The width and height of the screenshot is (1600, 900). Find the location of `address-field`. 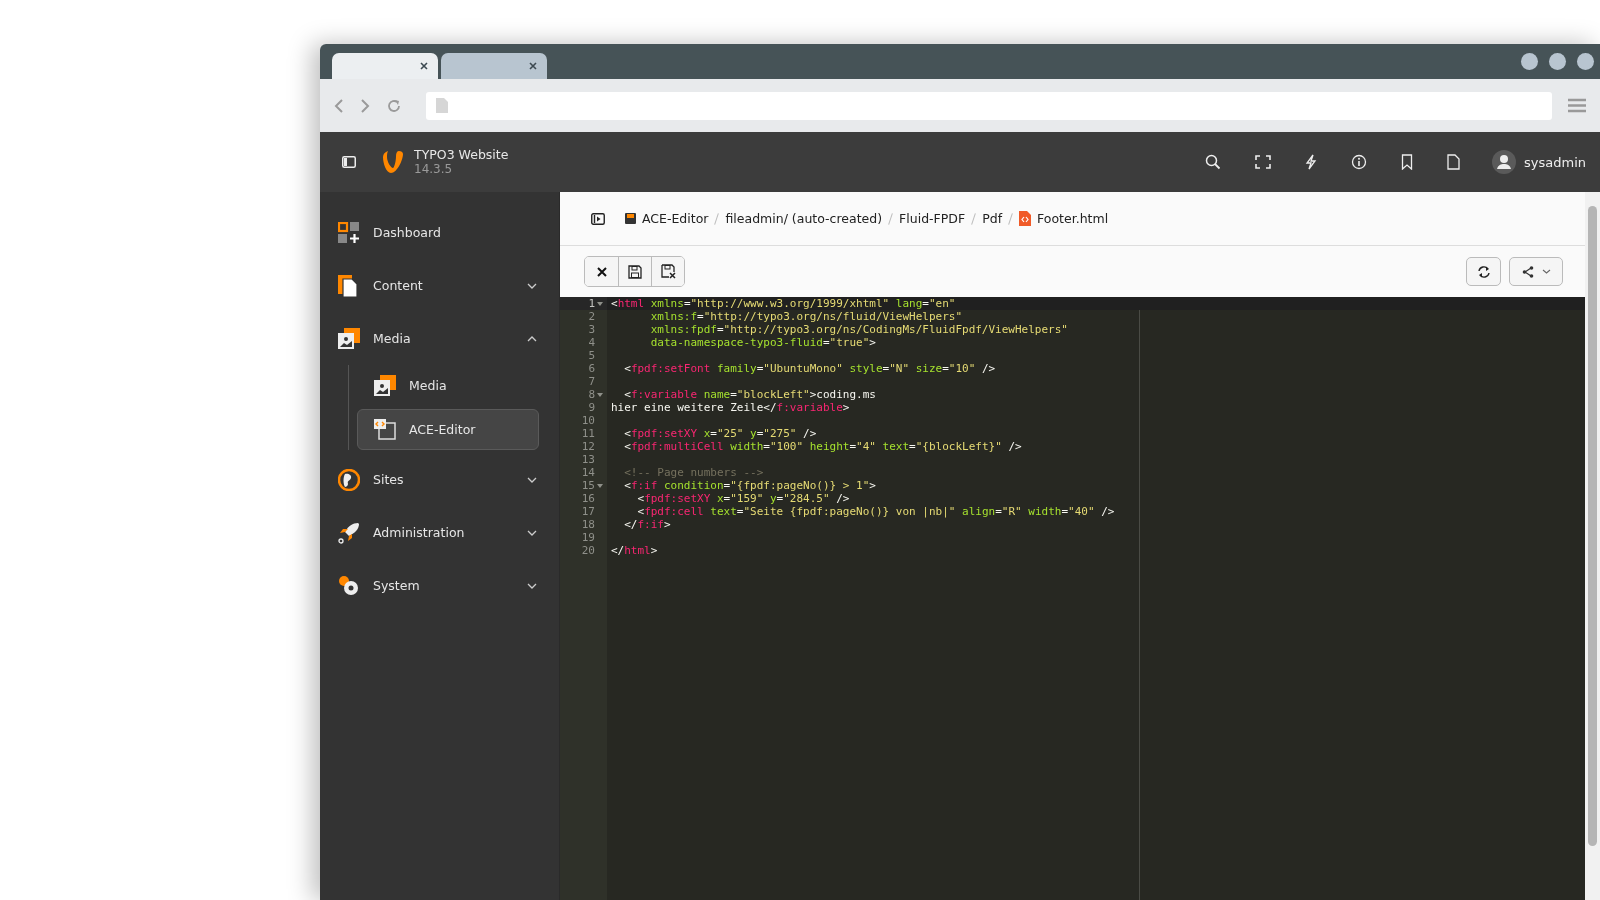

address-field is located at coordinates (989, 105).